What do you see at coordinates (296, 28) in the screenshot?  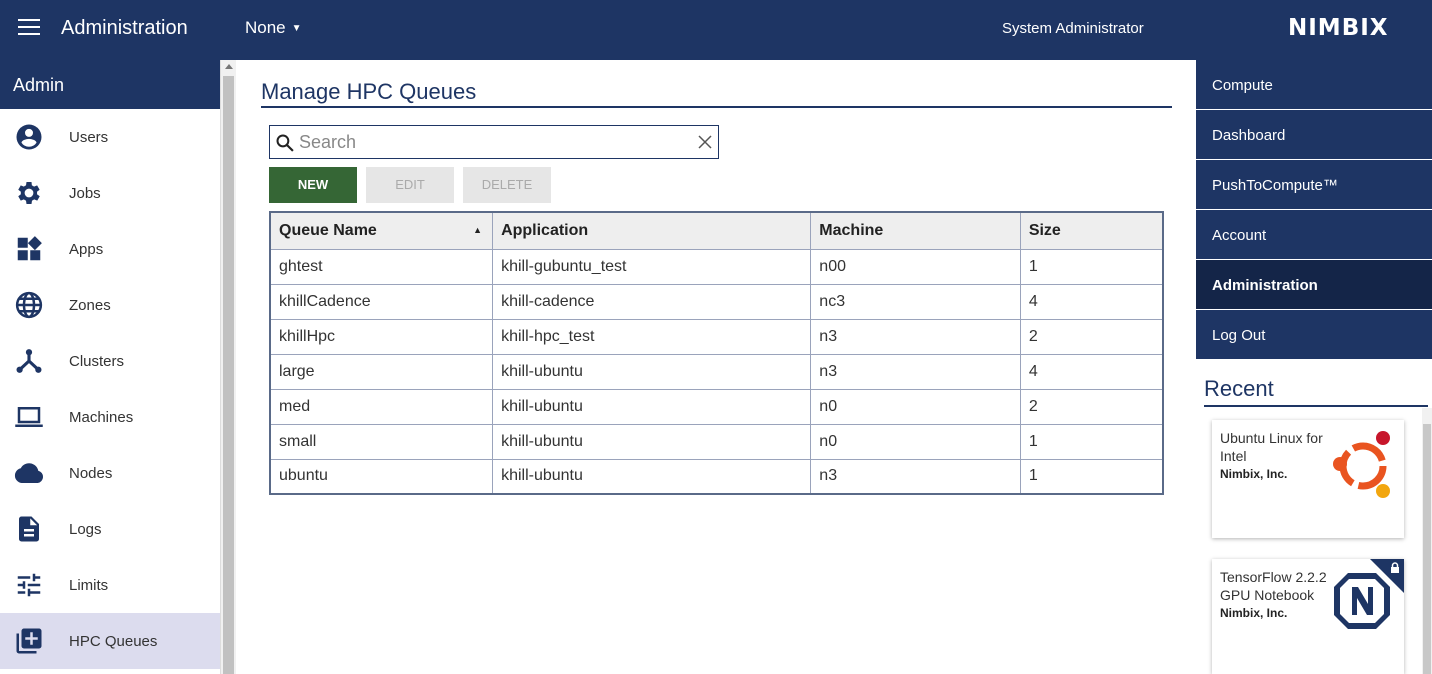 I see `caret-down-icon: ▼` at bounding box center [296, 28].